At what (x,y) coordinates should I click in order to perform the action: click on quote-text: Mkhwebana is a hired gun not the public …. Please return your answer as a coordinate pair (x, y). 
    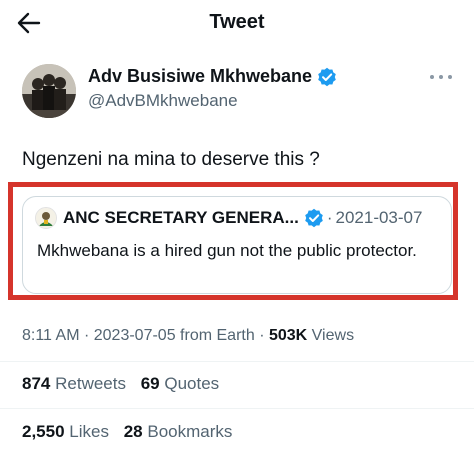
    Looking at the image, I should click on (227, 250).